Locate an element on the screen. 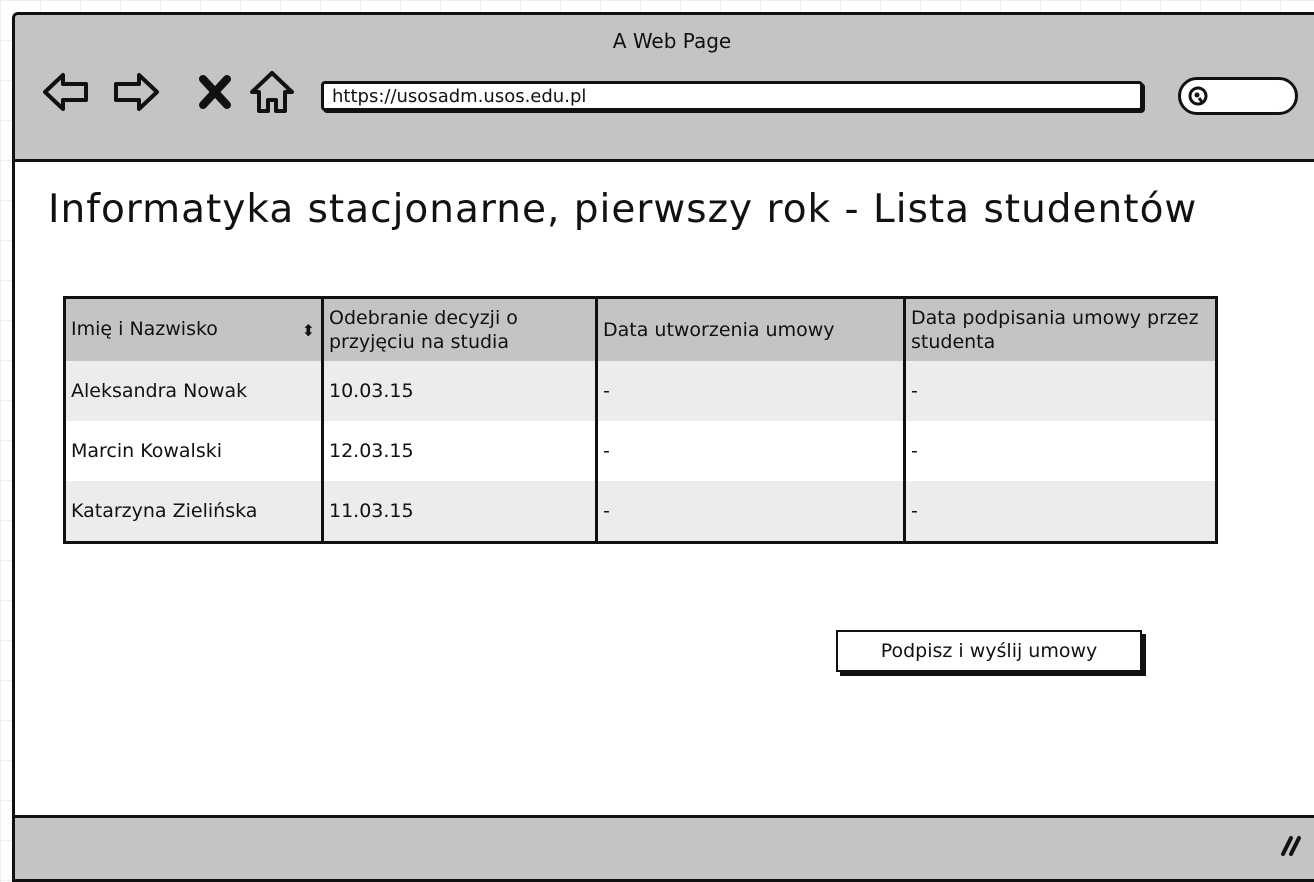  column-header-decision: Odebranie decyzji o przyjęciu na studia is located at coordinates (459, 329).